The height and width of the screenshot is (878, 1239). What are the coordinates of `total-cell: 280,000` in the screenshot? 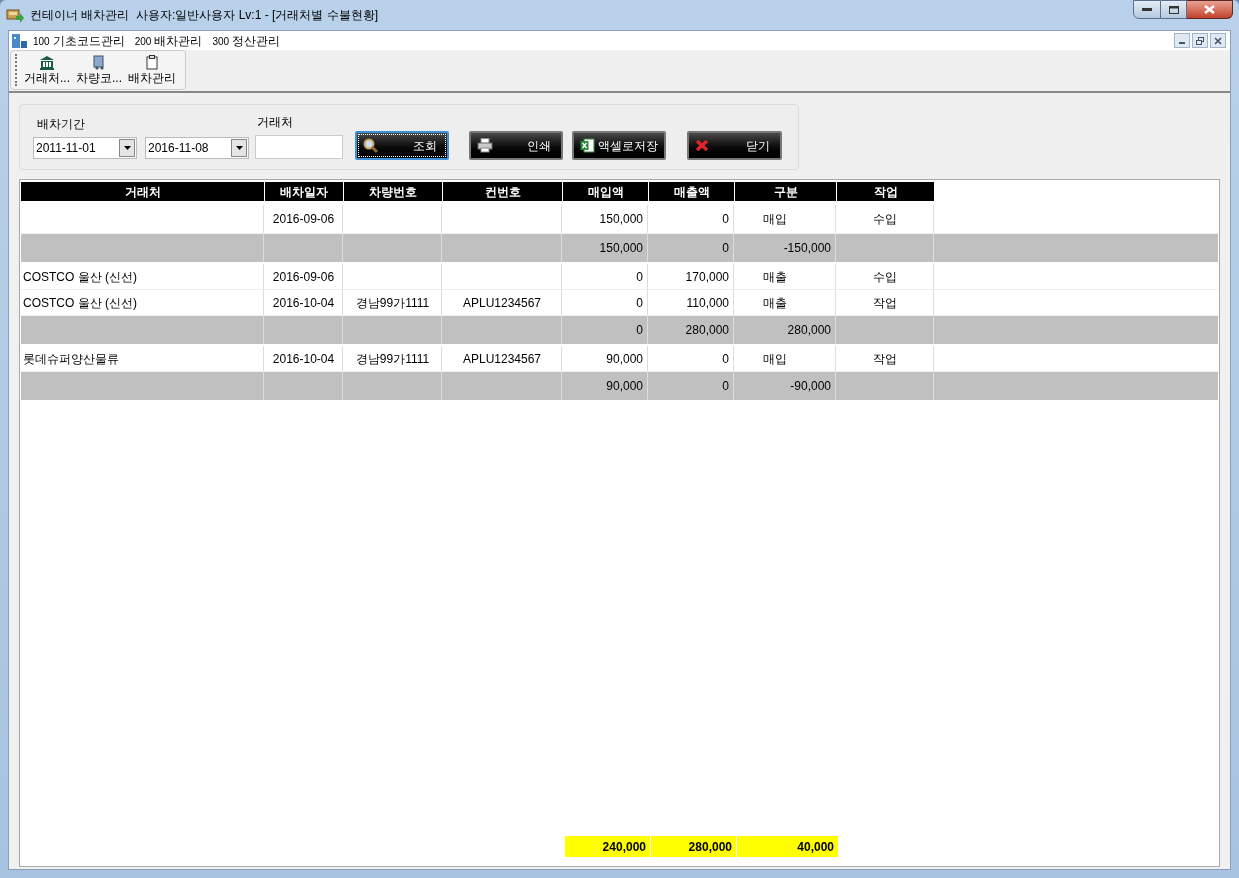 It's located at (693, 846).